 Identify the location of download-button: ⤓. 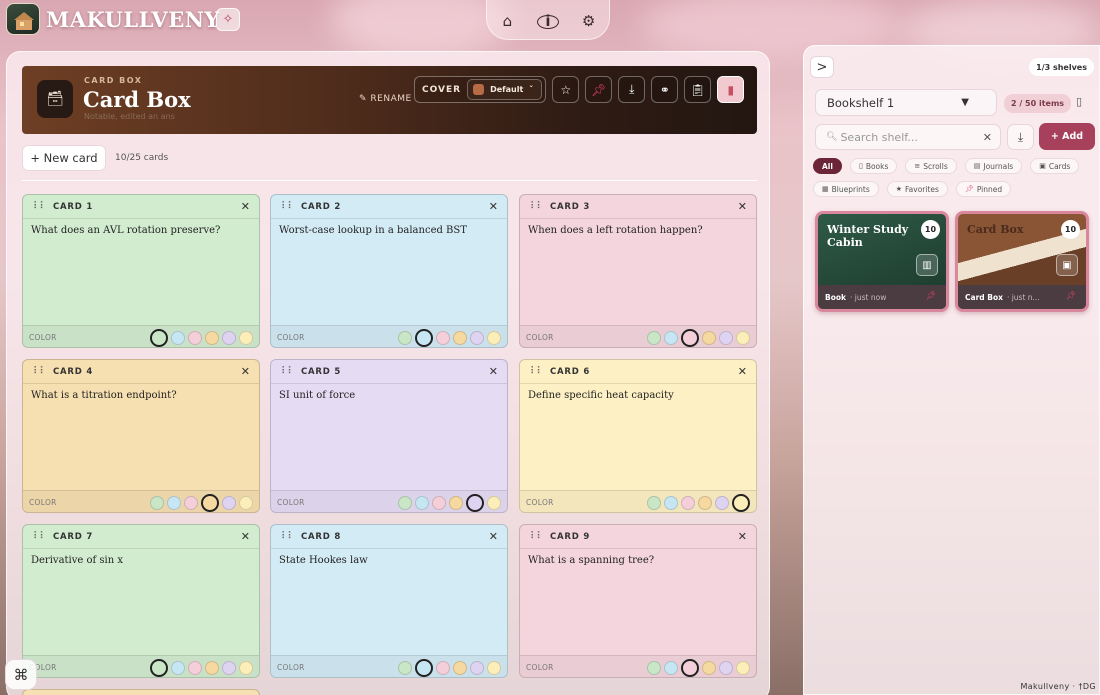
(632, 89).